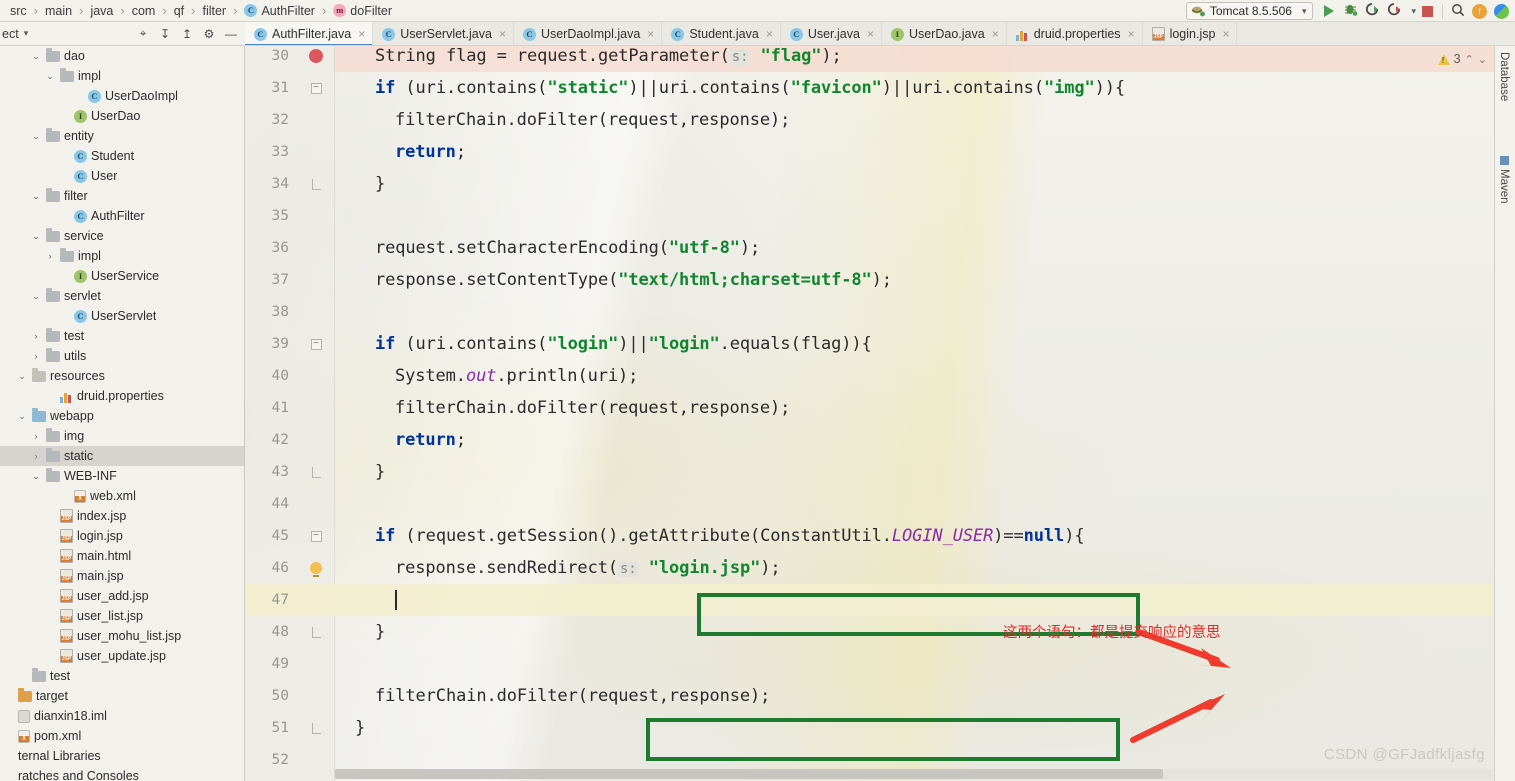  Describe the element at coordinates (721, 33) in the screenshot. I see `editor-tab-student-java: C Student.java ×` at that location.